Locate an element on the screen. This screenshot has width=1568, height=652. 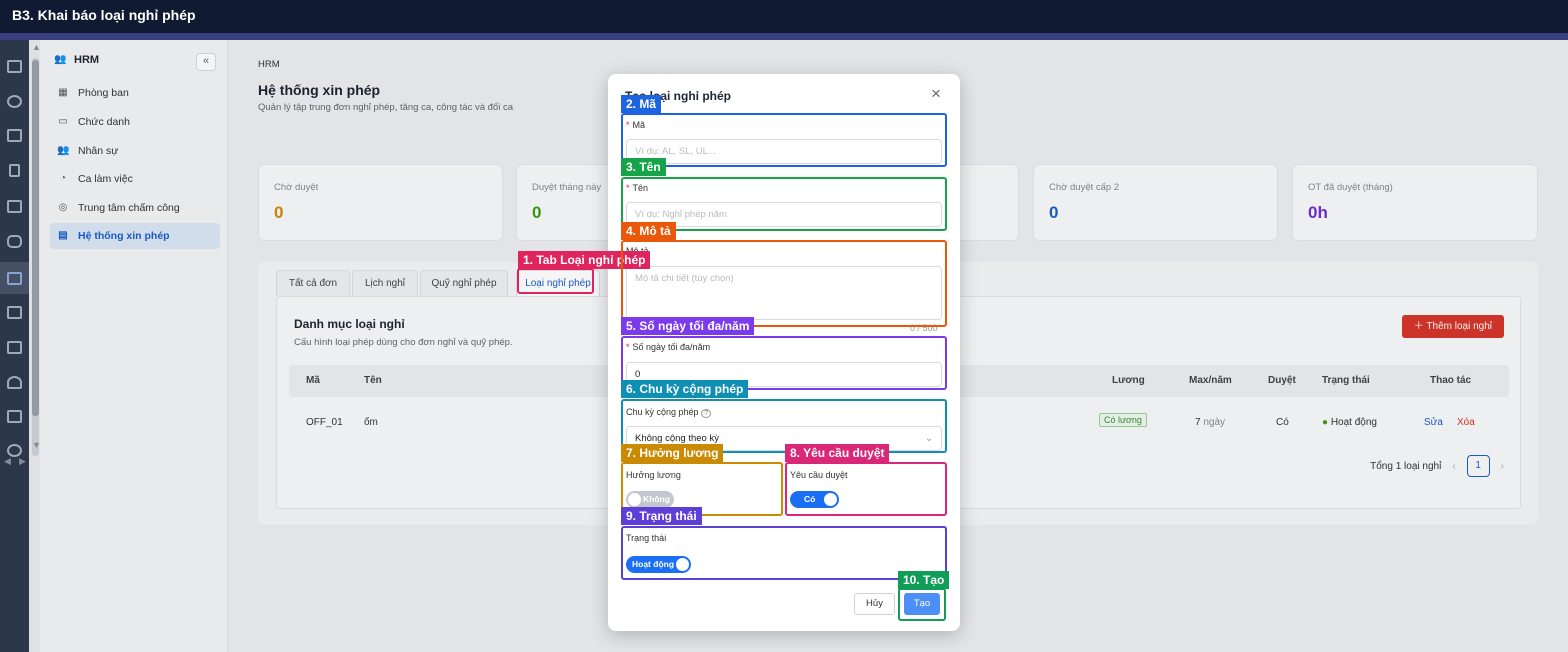
annotation-label-create: 10. Tạo is located at coordinates (924, 580).